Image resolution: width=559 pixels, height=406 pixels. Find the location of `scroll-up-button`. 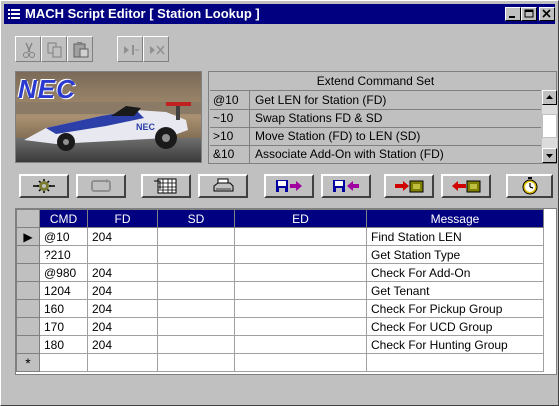

scroll-up-button is located at coordinates (549, 97).